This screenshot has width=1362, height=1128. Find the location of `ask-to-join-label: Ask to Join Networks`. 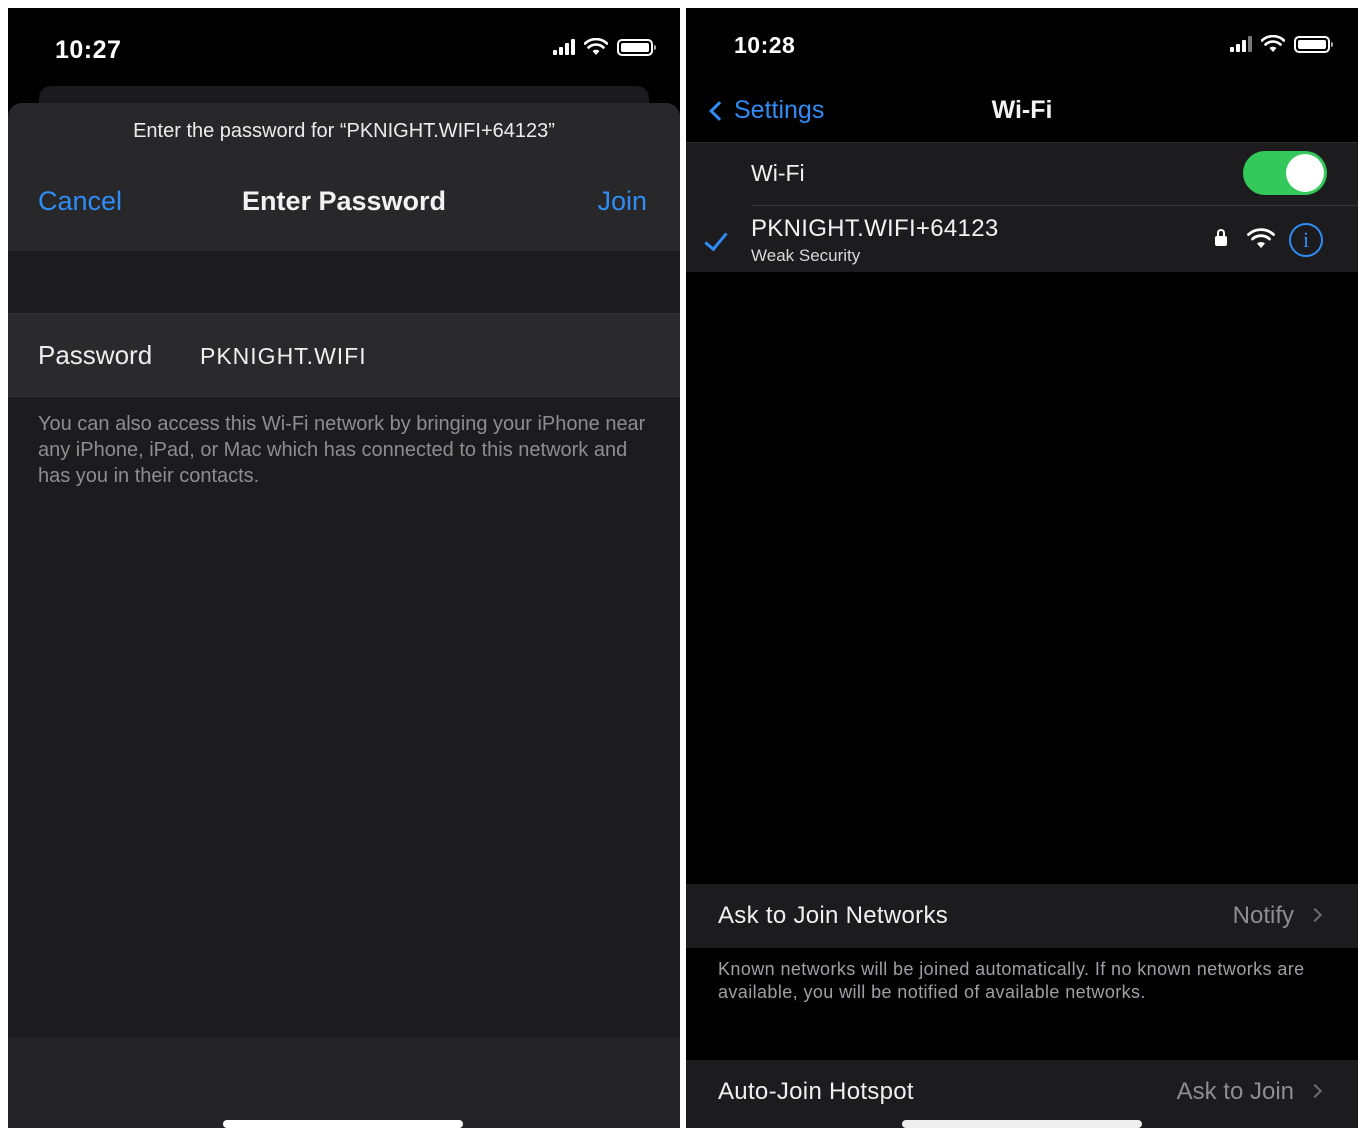

ask-to-join-label: Ask to Join Networks is located at coordinates (833, 915).